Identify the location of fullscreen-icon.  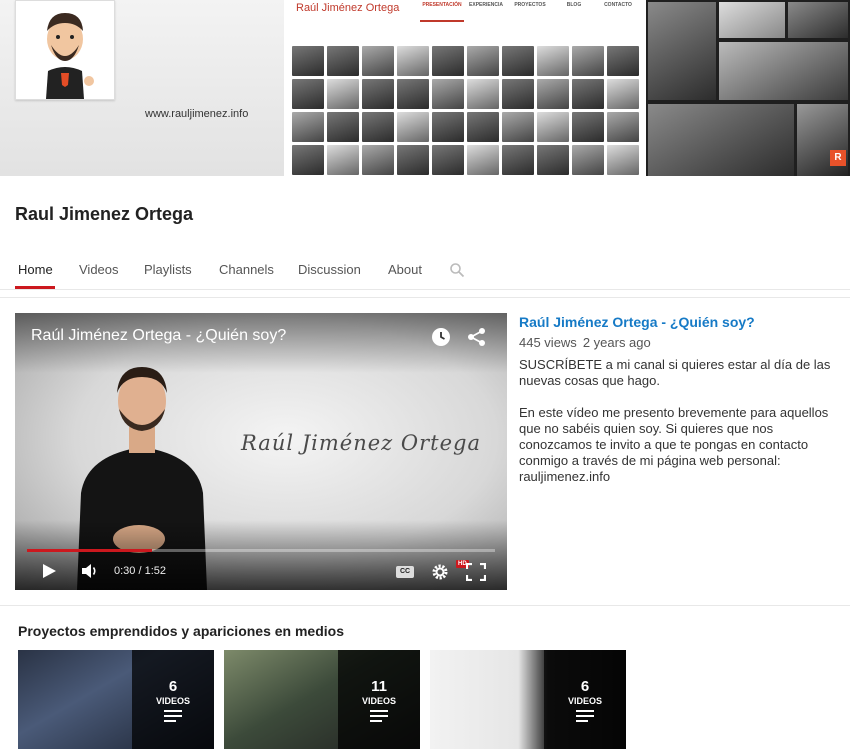
(476, 574).